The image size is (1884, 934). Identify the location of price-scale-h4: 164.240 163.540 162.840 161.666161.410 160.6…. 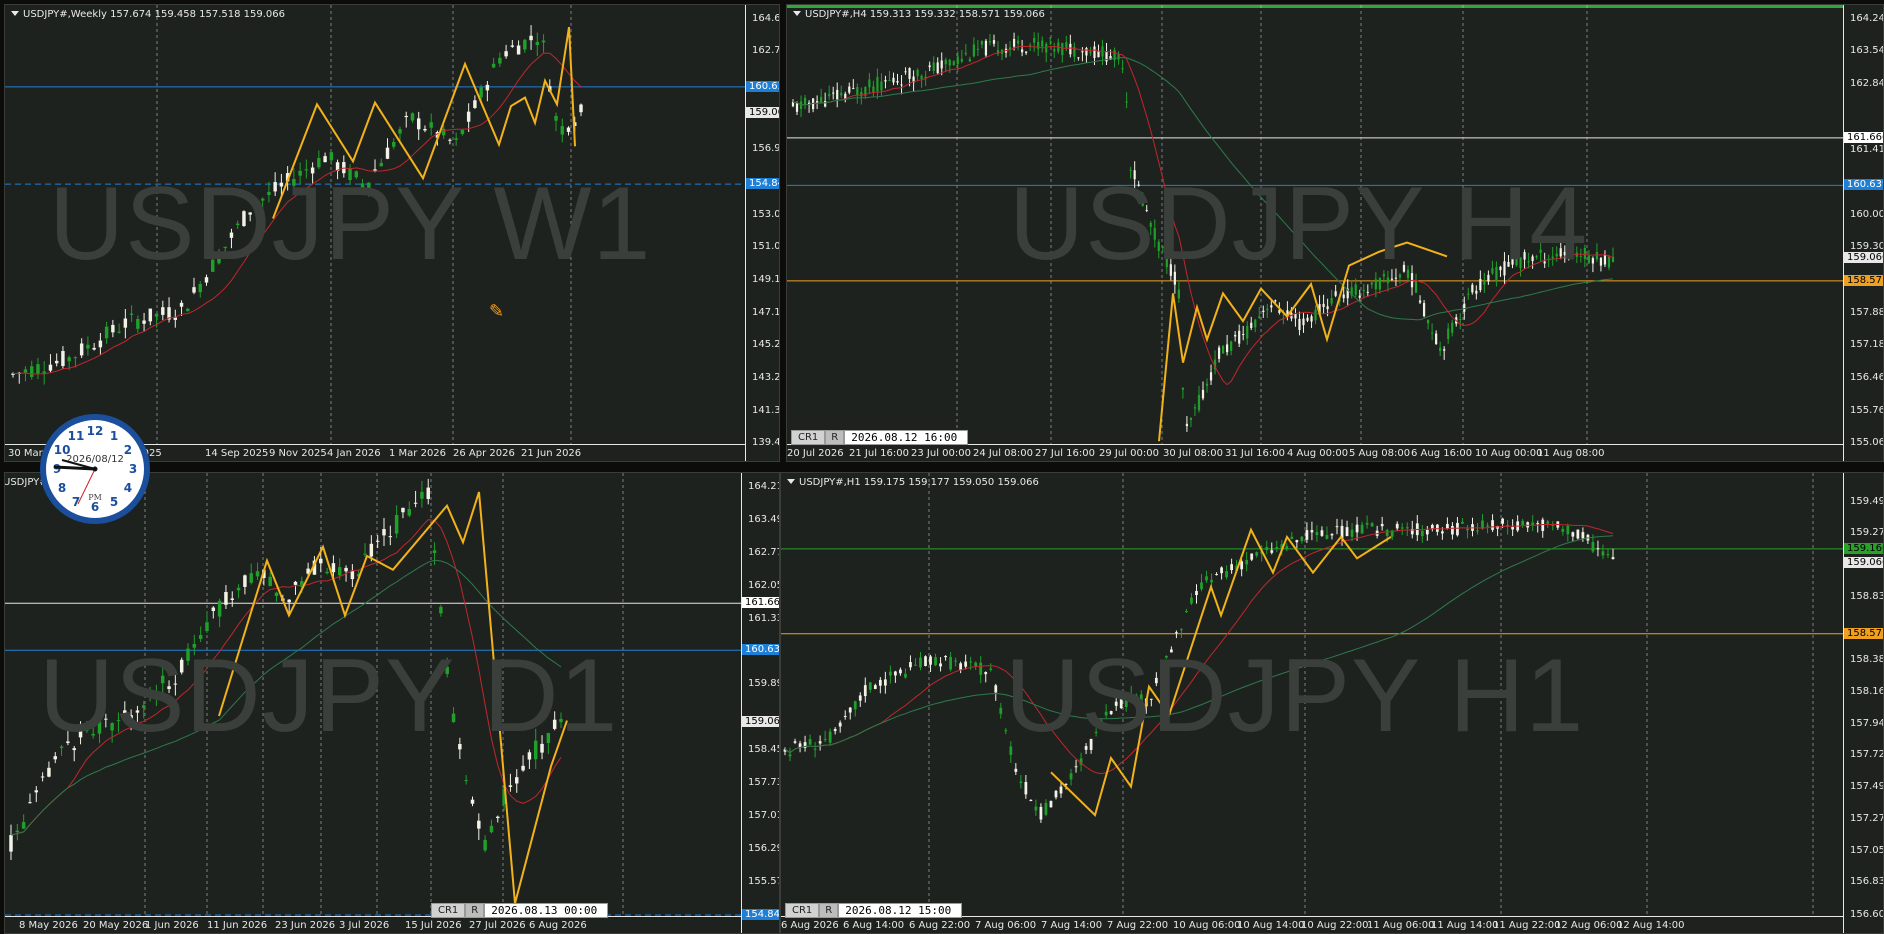
(1863, 233).